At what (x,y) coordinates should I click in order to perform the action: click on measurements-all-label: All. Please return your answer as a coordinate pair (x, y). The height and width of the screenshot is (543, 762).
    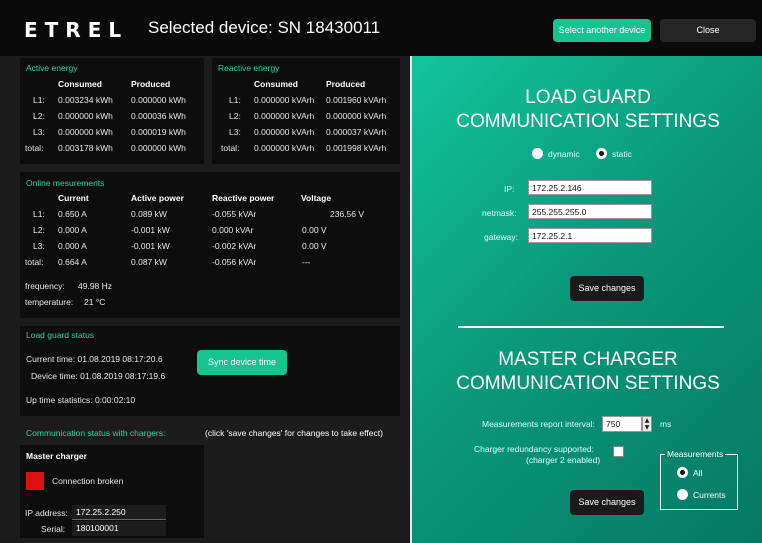
    Looking at the image, I should click on (698, 473).